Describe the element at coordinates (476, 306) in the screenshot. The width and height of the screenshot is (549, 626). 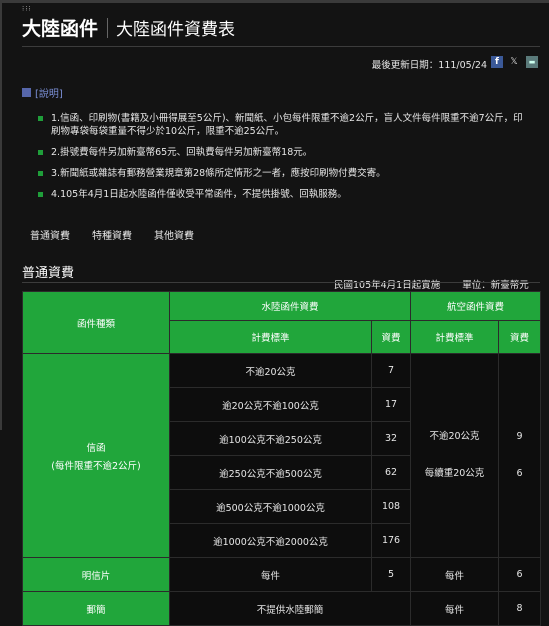
I see `header-air-rates: 航空函件資費` at that location.